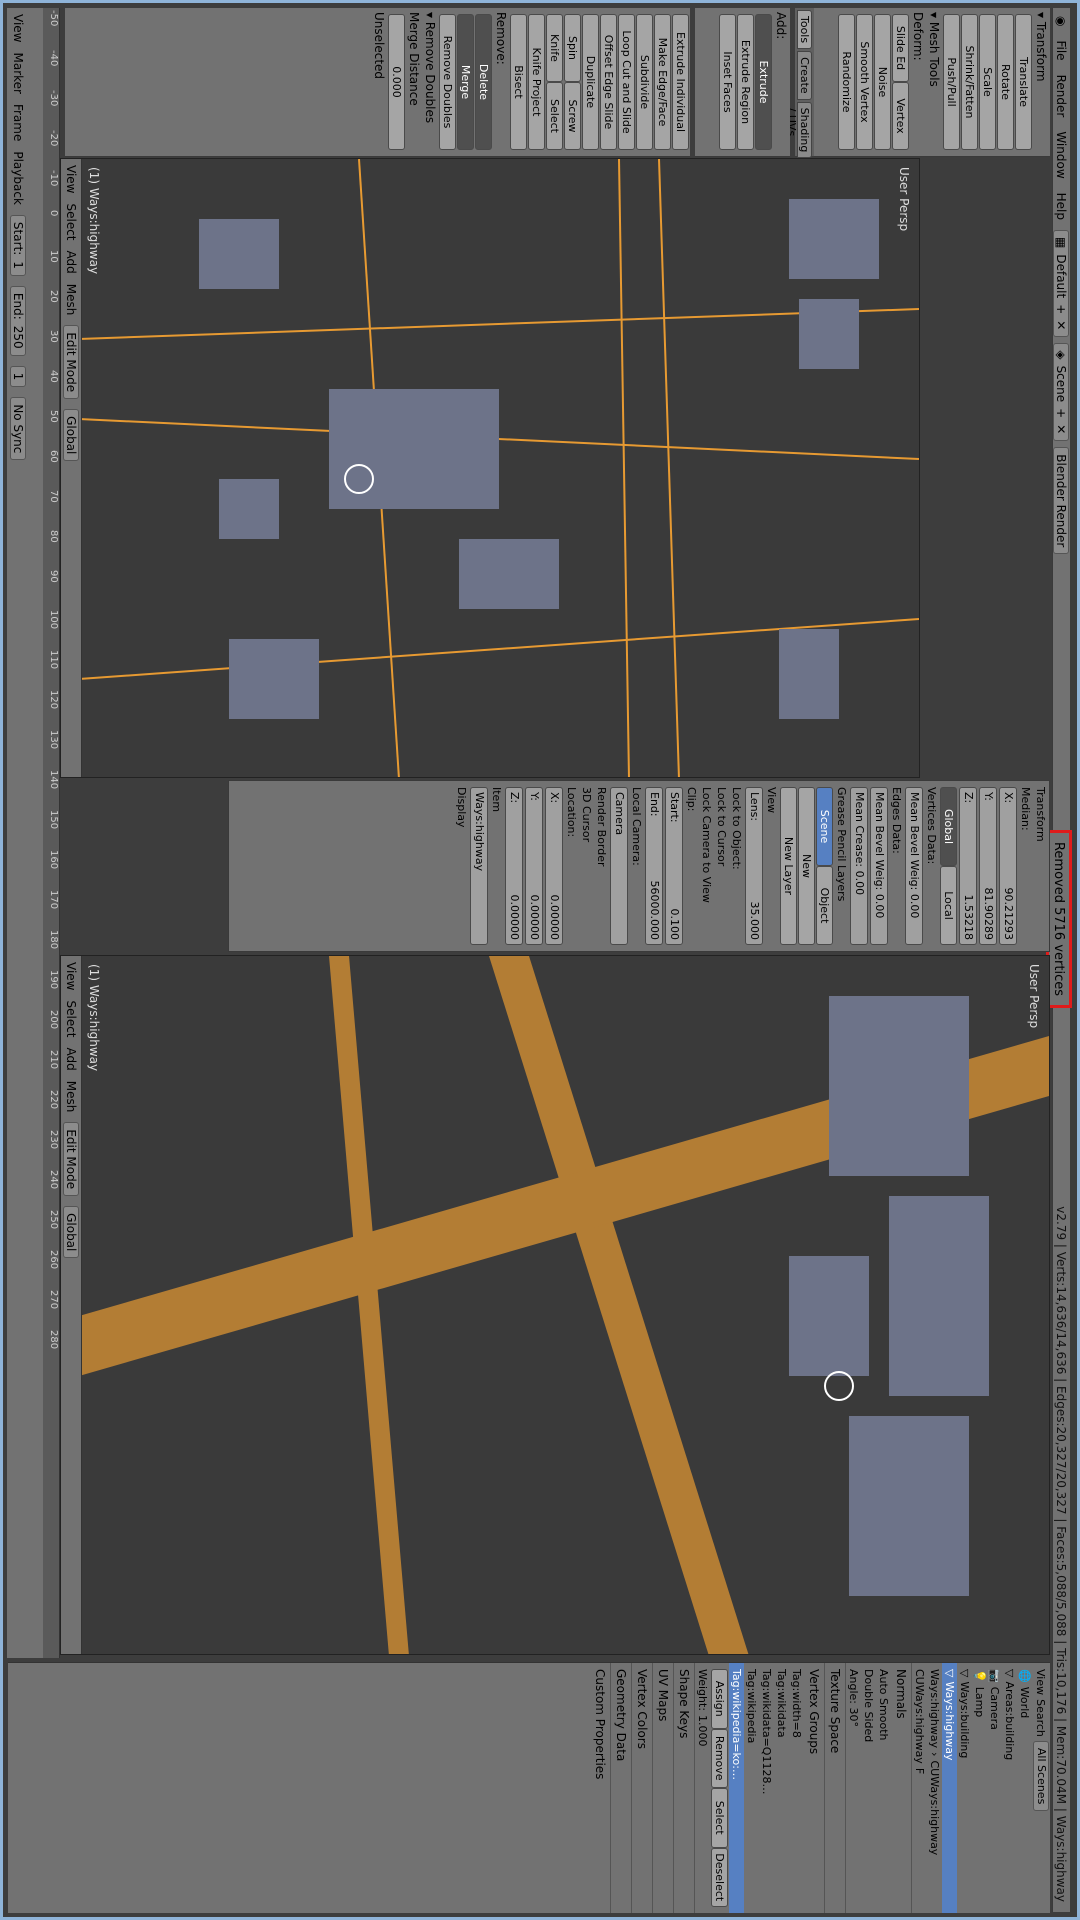 The width and height of the screenshot is (1080, 1920). What do you see at coordinates (727, 82) in the screenshot?
I see `inset-faces-button: Inset Faces` at bounding box center [727, 82].